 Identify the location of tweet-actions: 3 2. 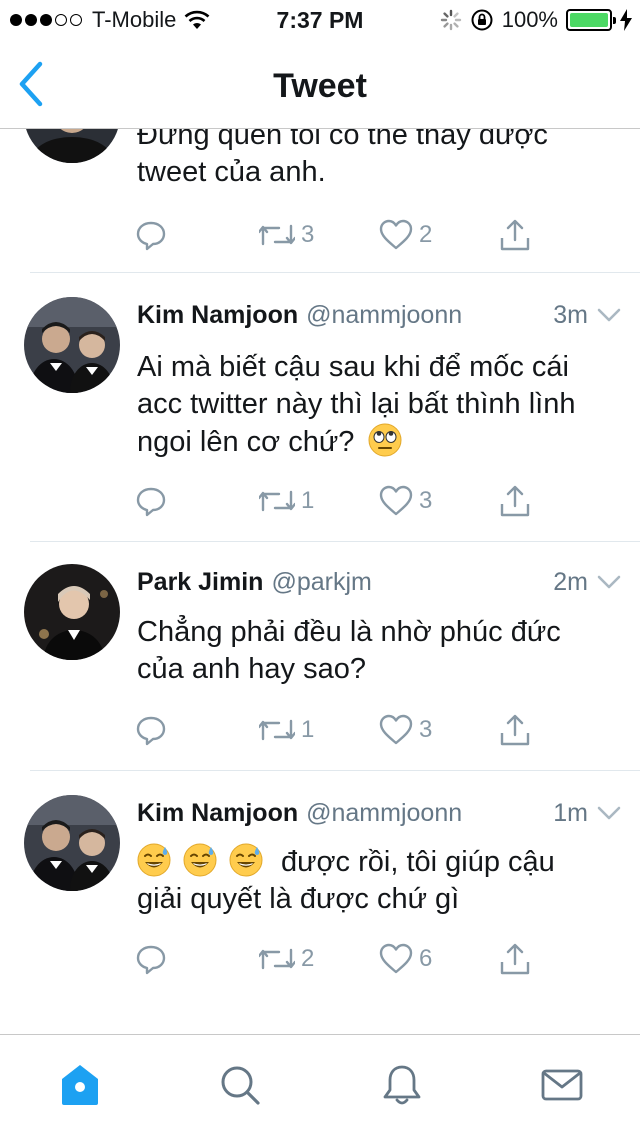
(350, 235).